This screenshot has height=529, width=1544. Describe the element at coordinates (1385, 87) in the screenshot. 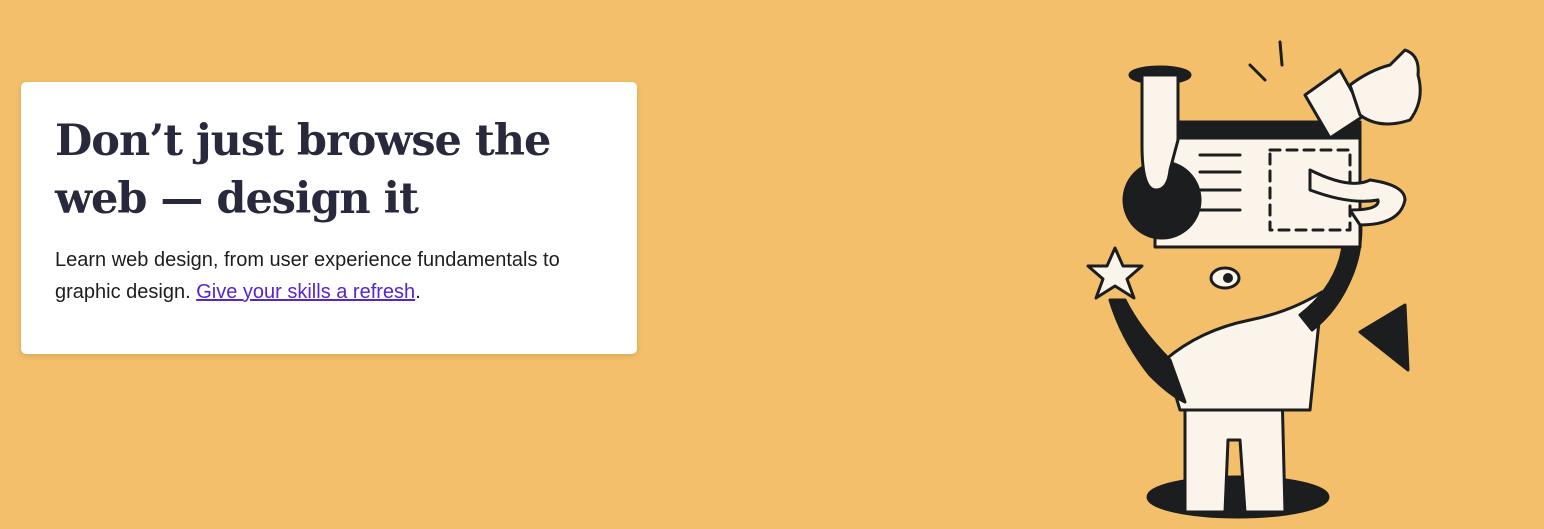

I see `top-right-hand` at that location.